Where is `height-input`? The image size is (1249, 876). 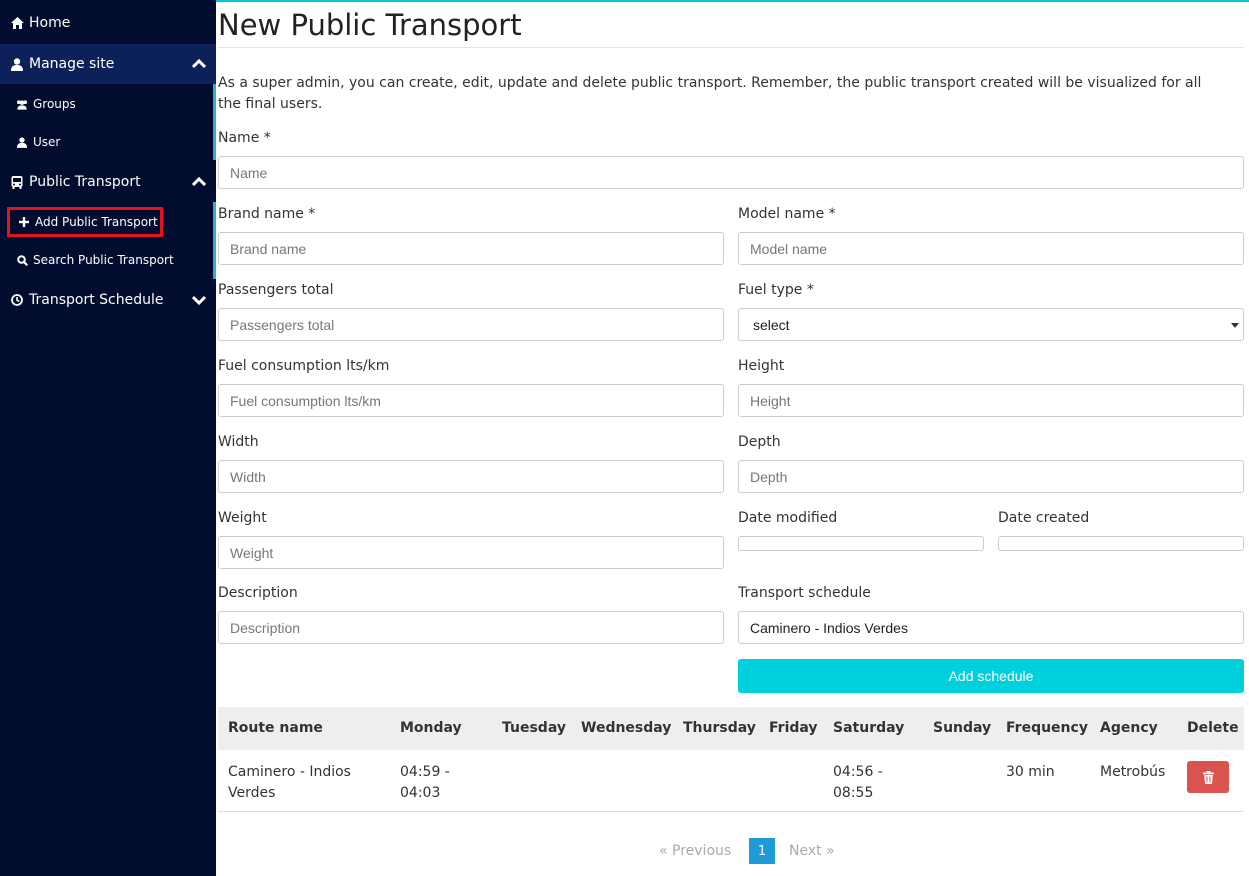
height-input is located at coordinates (991, 400).